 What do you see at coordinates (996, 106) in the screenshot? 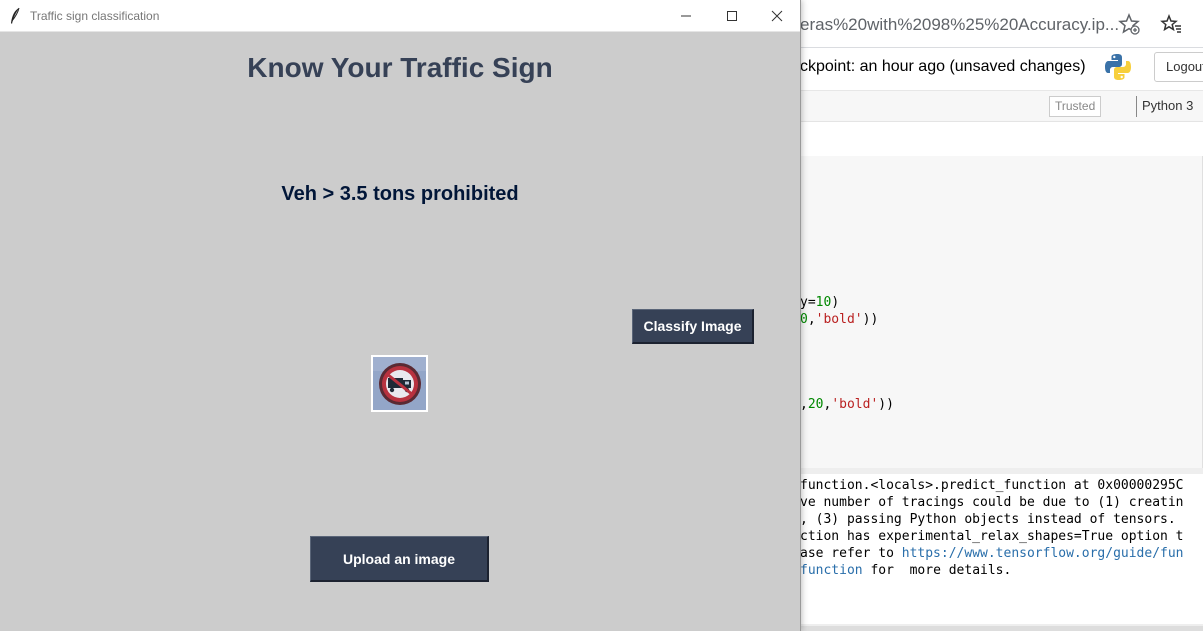
I see `jupyter-toolbar: Trusted Python 3` at bounding box center [996, 106].